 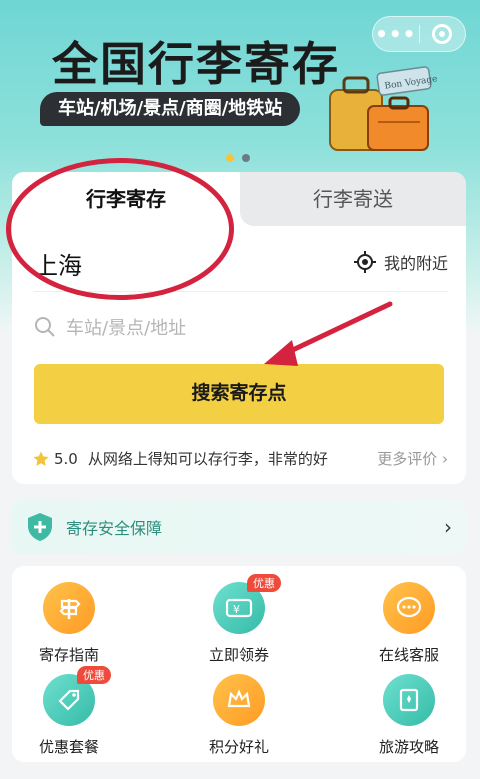 What do you see at coordinates (40, 527) in the screenshot?
I see `shield-icon` at bounding box center [40, 527].